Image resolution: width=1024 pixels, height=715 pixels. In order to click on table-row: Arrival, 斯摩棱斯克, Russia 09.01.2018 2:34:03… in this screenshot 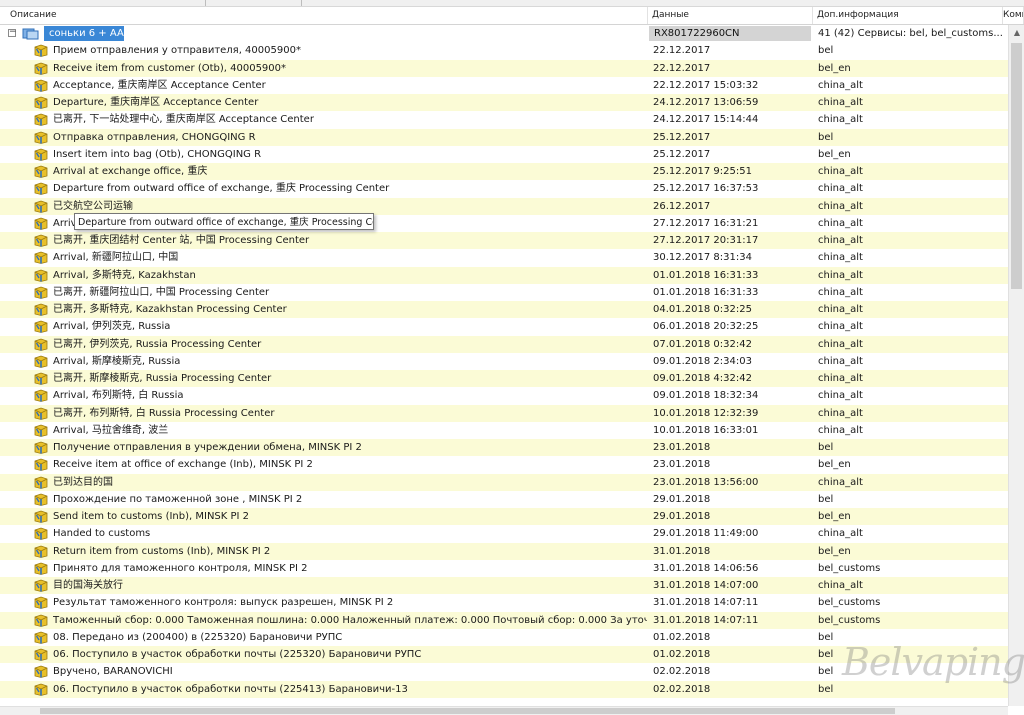, I will do `click(504, 361)`.